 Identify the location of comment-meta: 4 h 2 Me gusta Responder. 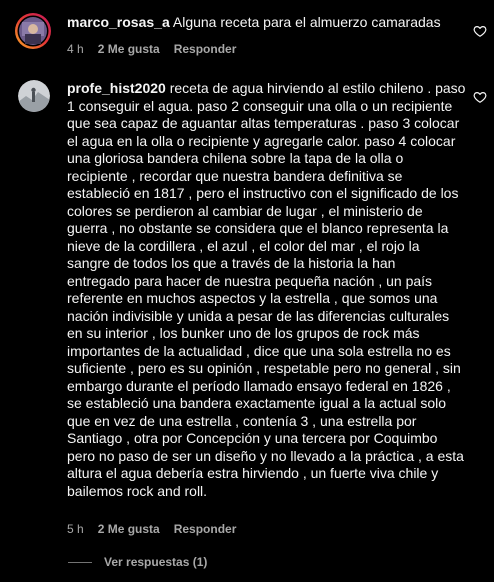
(151, 49).